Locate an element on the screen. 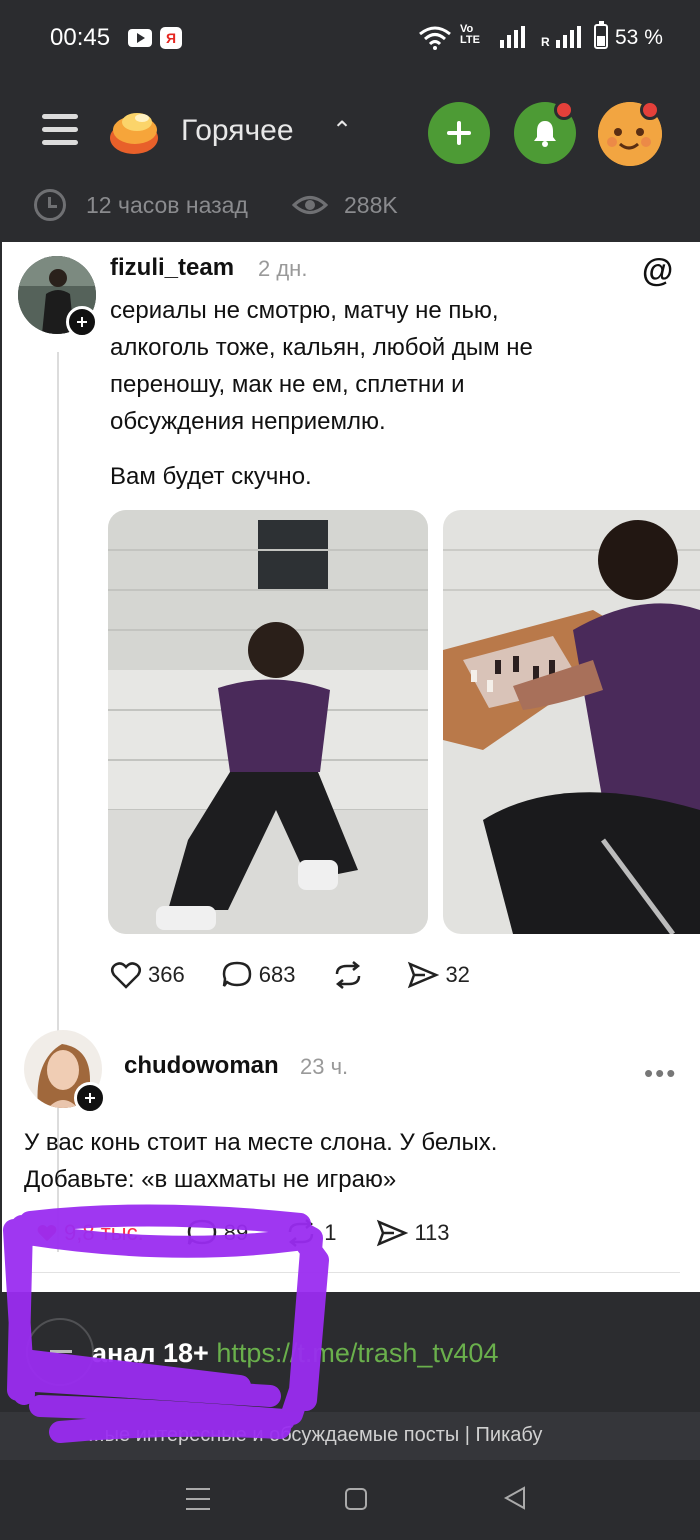 The height and width of the screenshot is (1540, 700). system-nav-bar is located at coordinates (350, 1500).